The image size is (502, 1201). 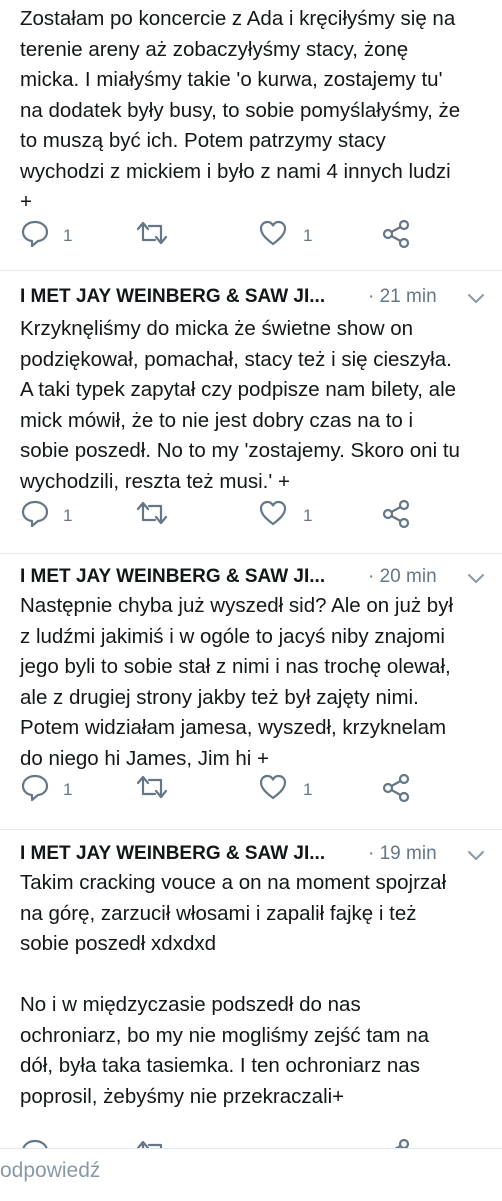 What do you see at coordinates (251, 1142) in the screenshot?
I see `tweet-actions` at bounding box center [251, 1142].